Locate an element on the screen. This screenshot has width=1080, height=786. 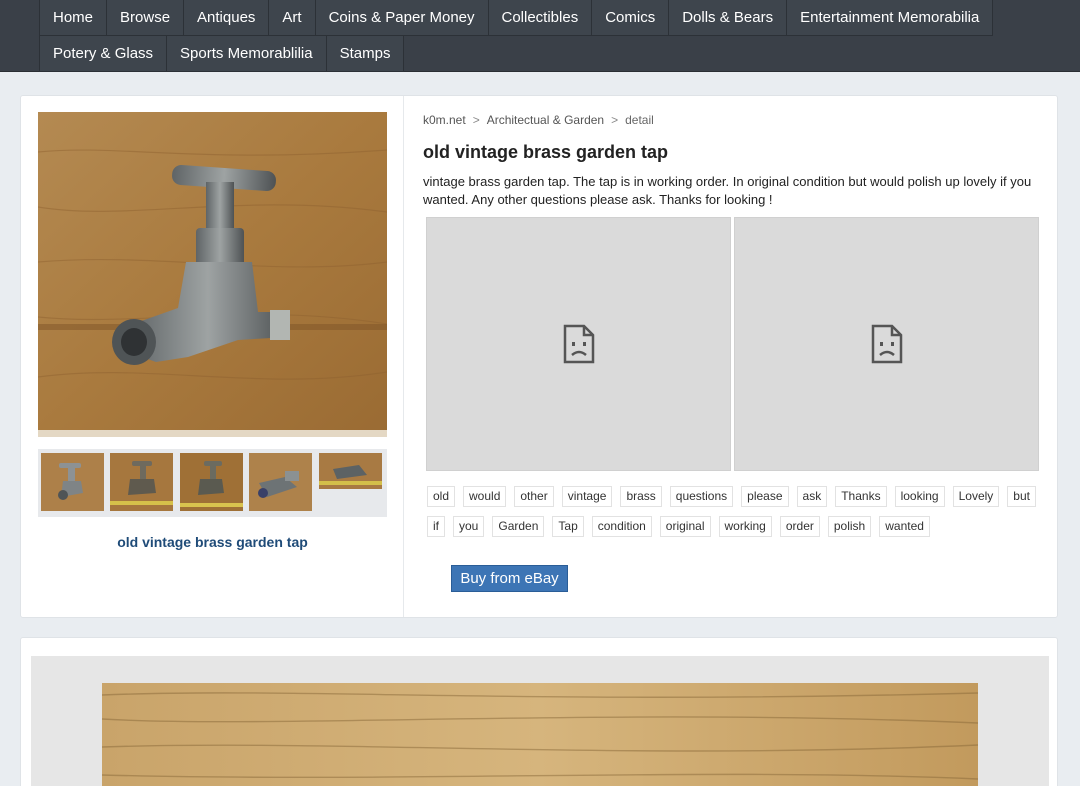
tag: other is located at coordinates (534, 496).